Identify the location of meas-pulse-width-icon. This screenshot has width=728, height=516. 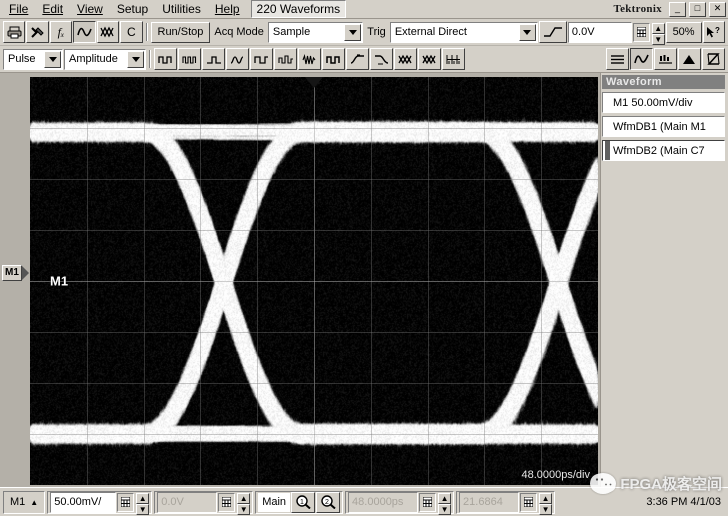
(213, 59).